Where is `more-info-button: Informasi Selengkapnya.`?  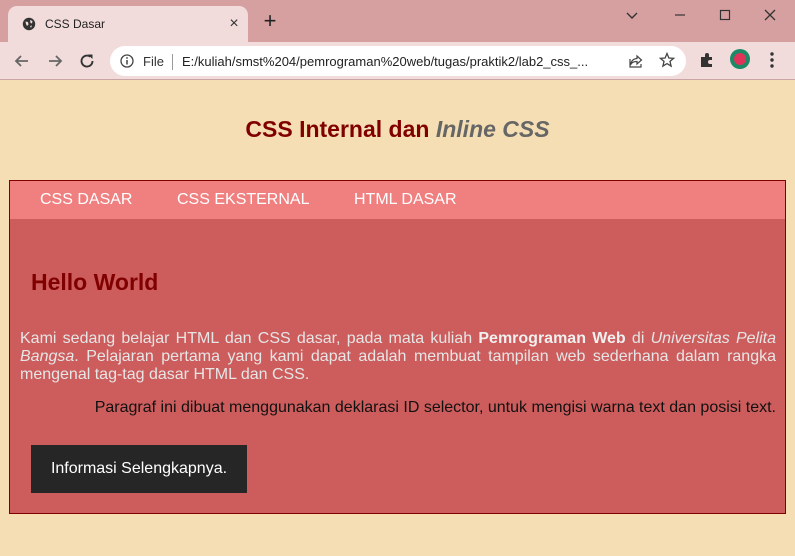
more-info-button: Informasi Selengkapnya. is located at coordinates (139, 469).